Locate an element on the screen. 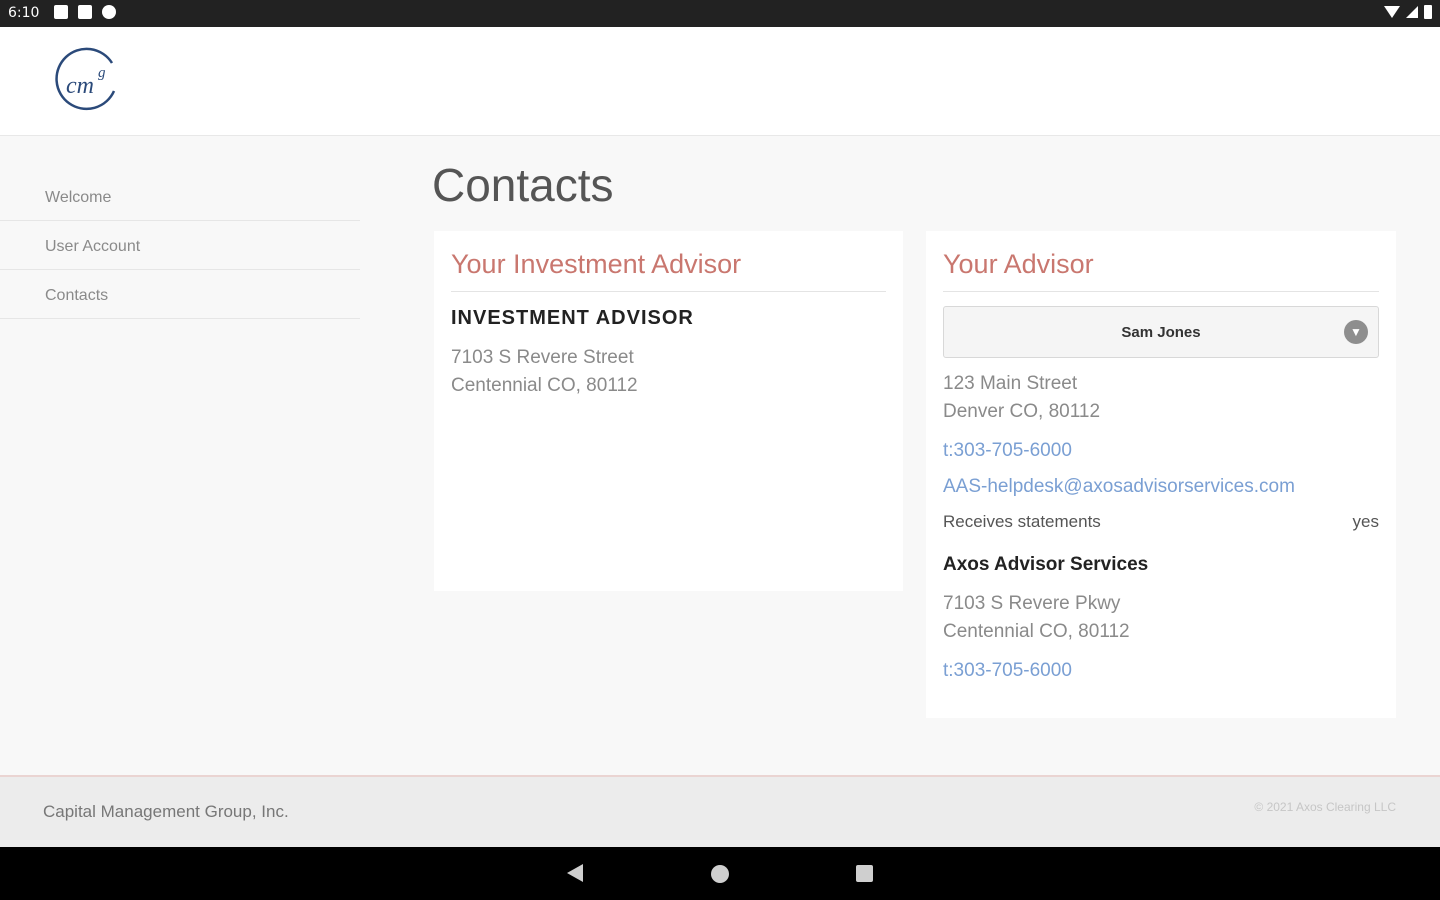  company-name: Axos Advisor Services is located at coordinates (1046, 564).